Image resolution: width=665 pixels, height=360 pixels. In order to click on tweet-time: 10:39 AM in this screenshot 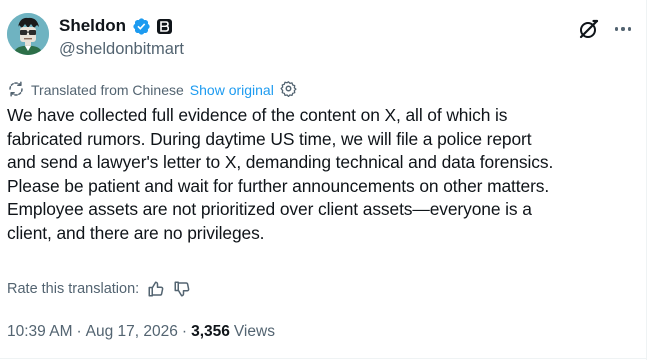, I will do `click(40, 332)`.